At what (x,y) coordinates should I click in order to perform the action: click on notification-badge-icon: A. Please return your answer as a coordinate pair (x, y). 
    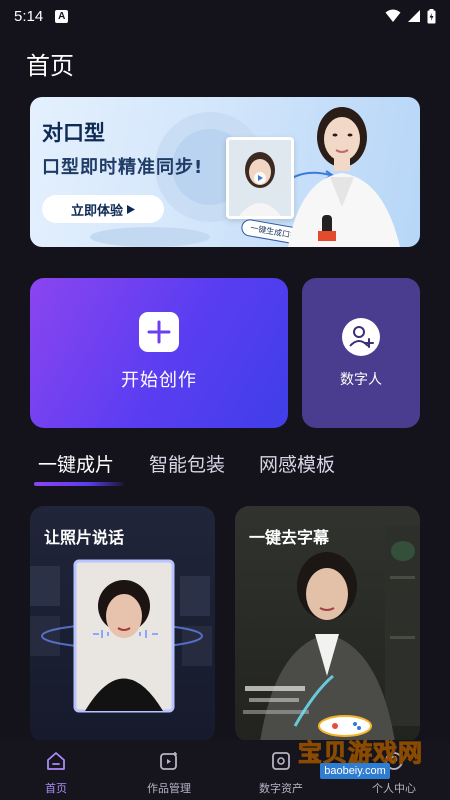
    Looking at the image, I should click on (62, 16).